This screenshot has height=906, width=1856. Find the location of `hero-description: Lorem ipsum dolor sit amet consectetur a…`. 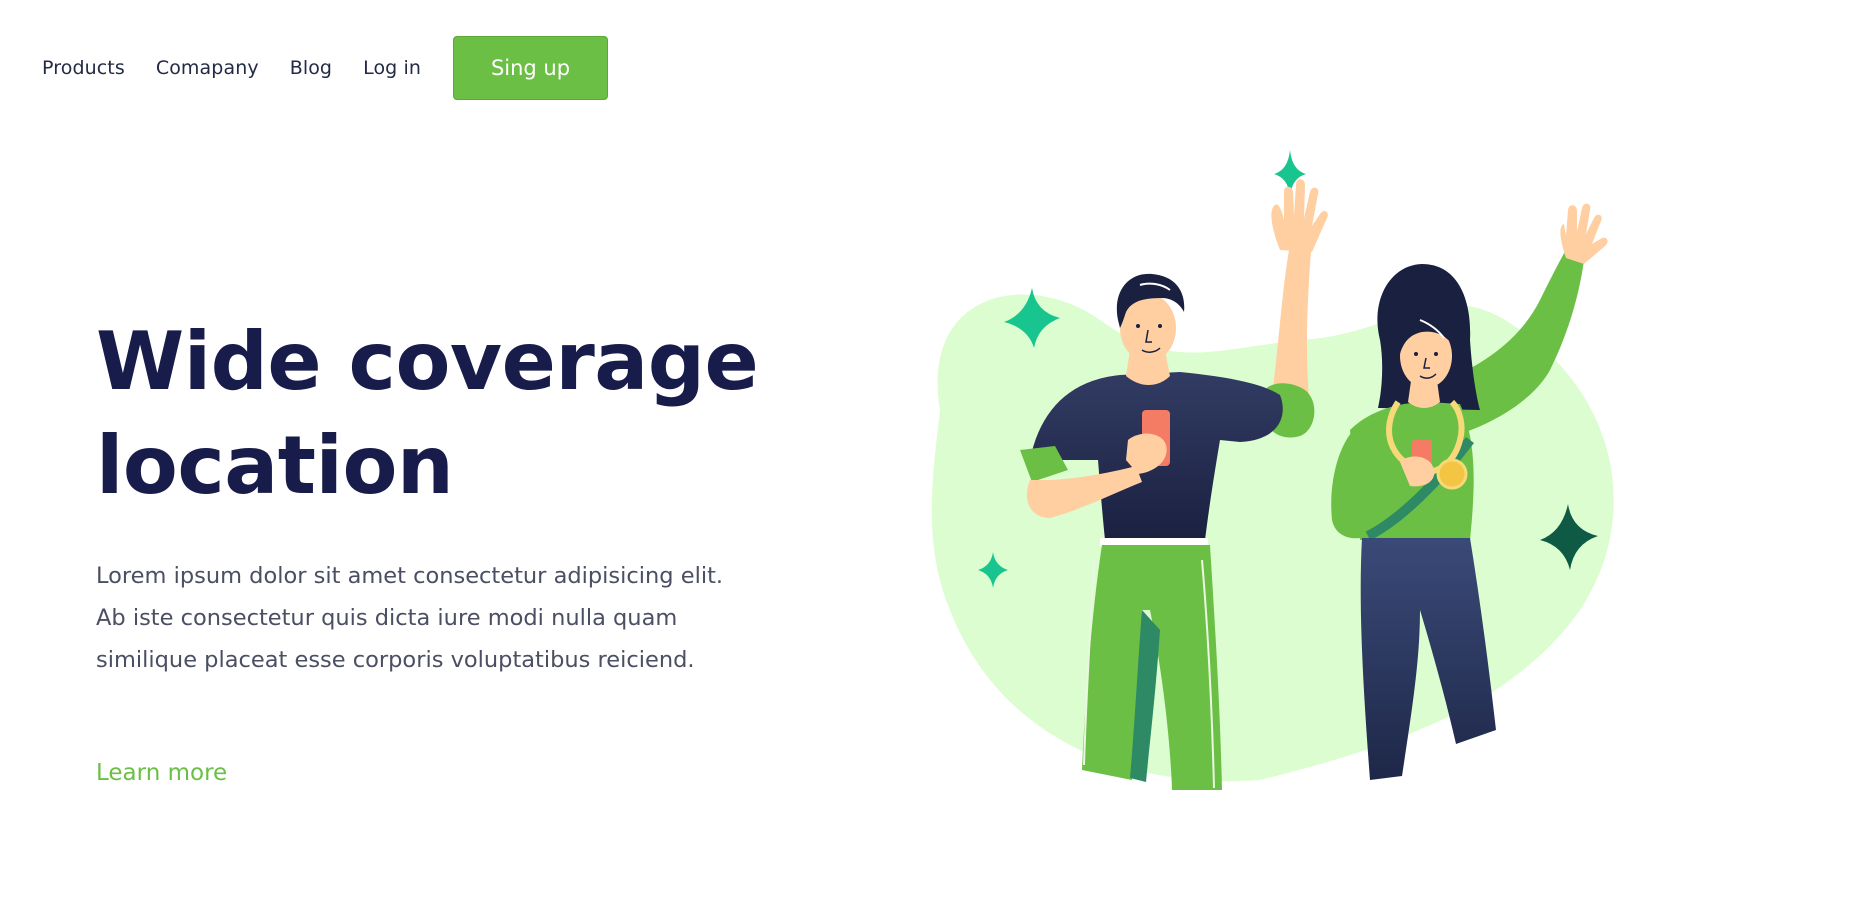

hero-description: Lorem ipsum dolor sit amet consectetur a… is located at coordinates (426, 618).